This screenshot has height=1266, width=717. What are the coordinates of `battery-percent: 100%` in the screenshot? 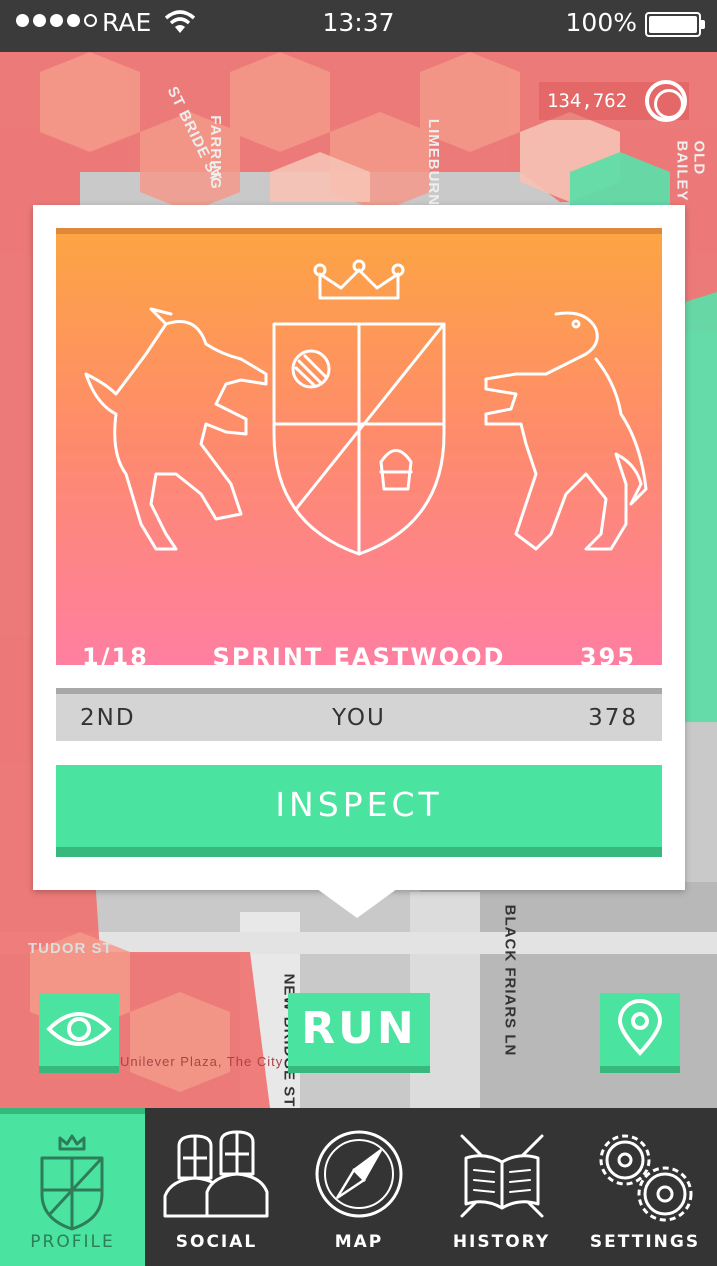 It's located at (601, 22).